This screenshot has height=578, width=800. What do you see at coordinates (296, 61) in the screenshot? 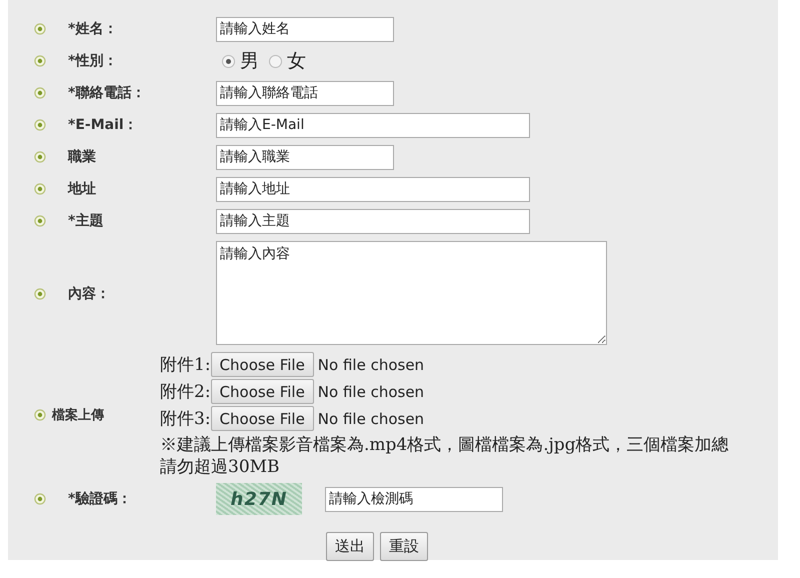
I see `radio-label: 女` at bounding box center [296, 61].